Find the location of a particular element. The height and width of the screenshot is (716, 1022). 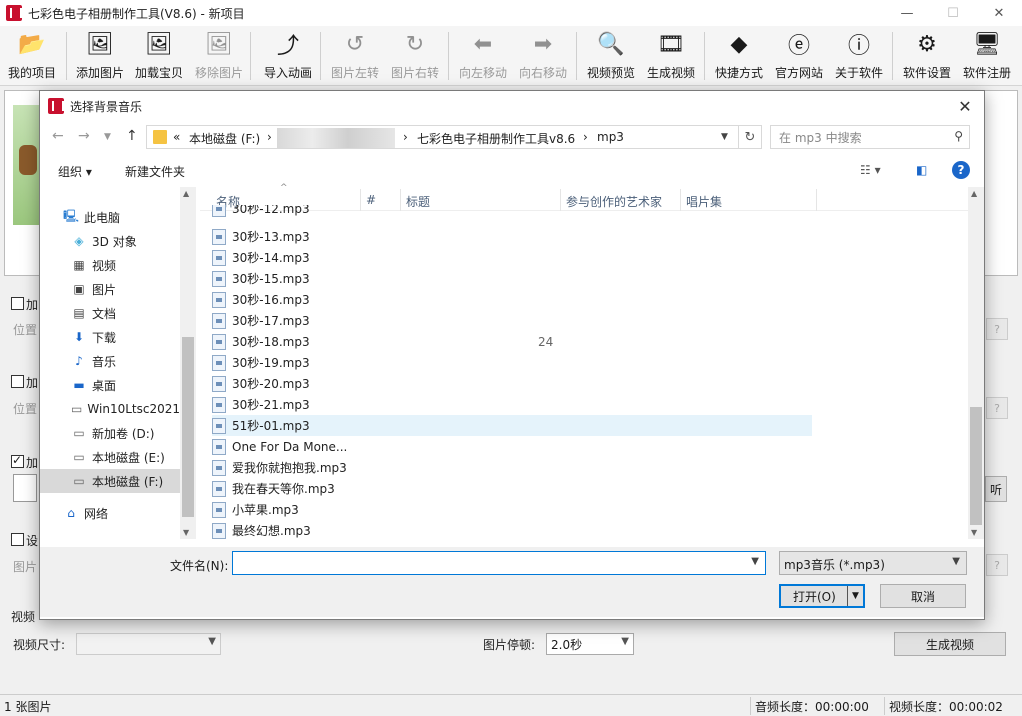

minimize-button: — is located at coordinates (907, 13).